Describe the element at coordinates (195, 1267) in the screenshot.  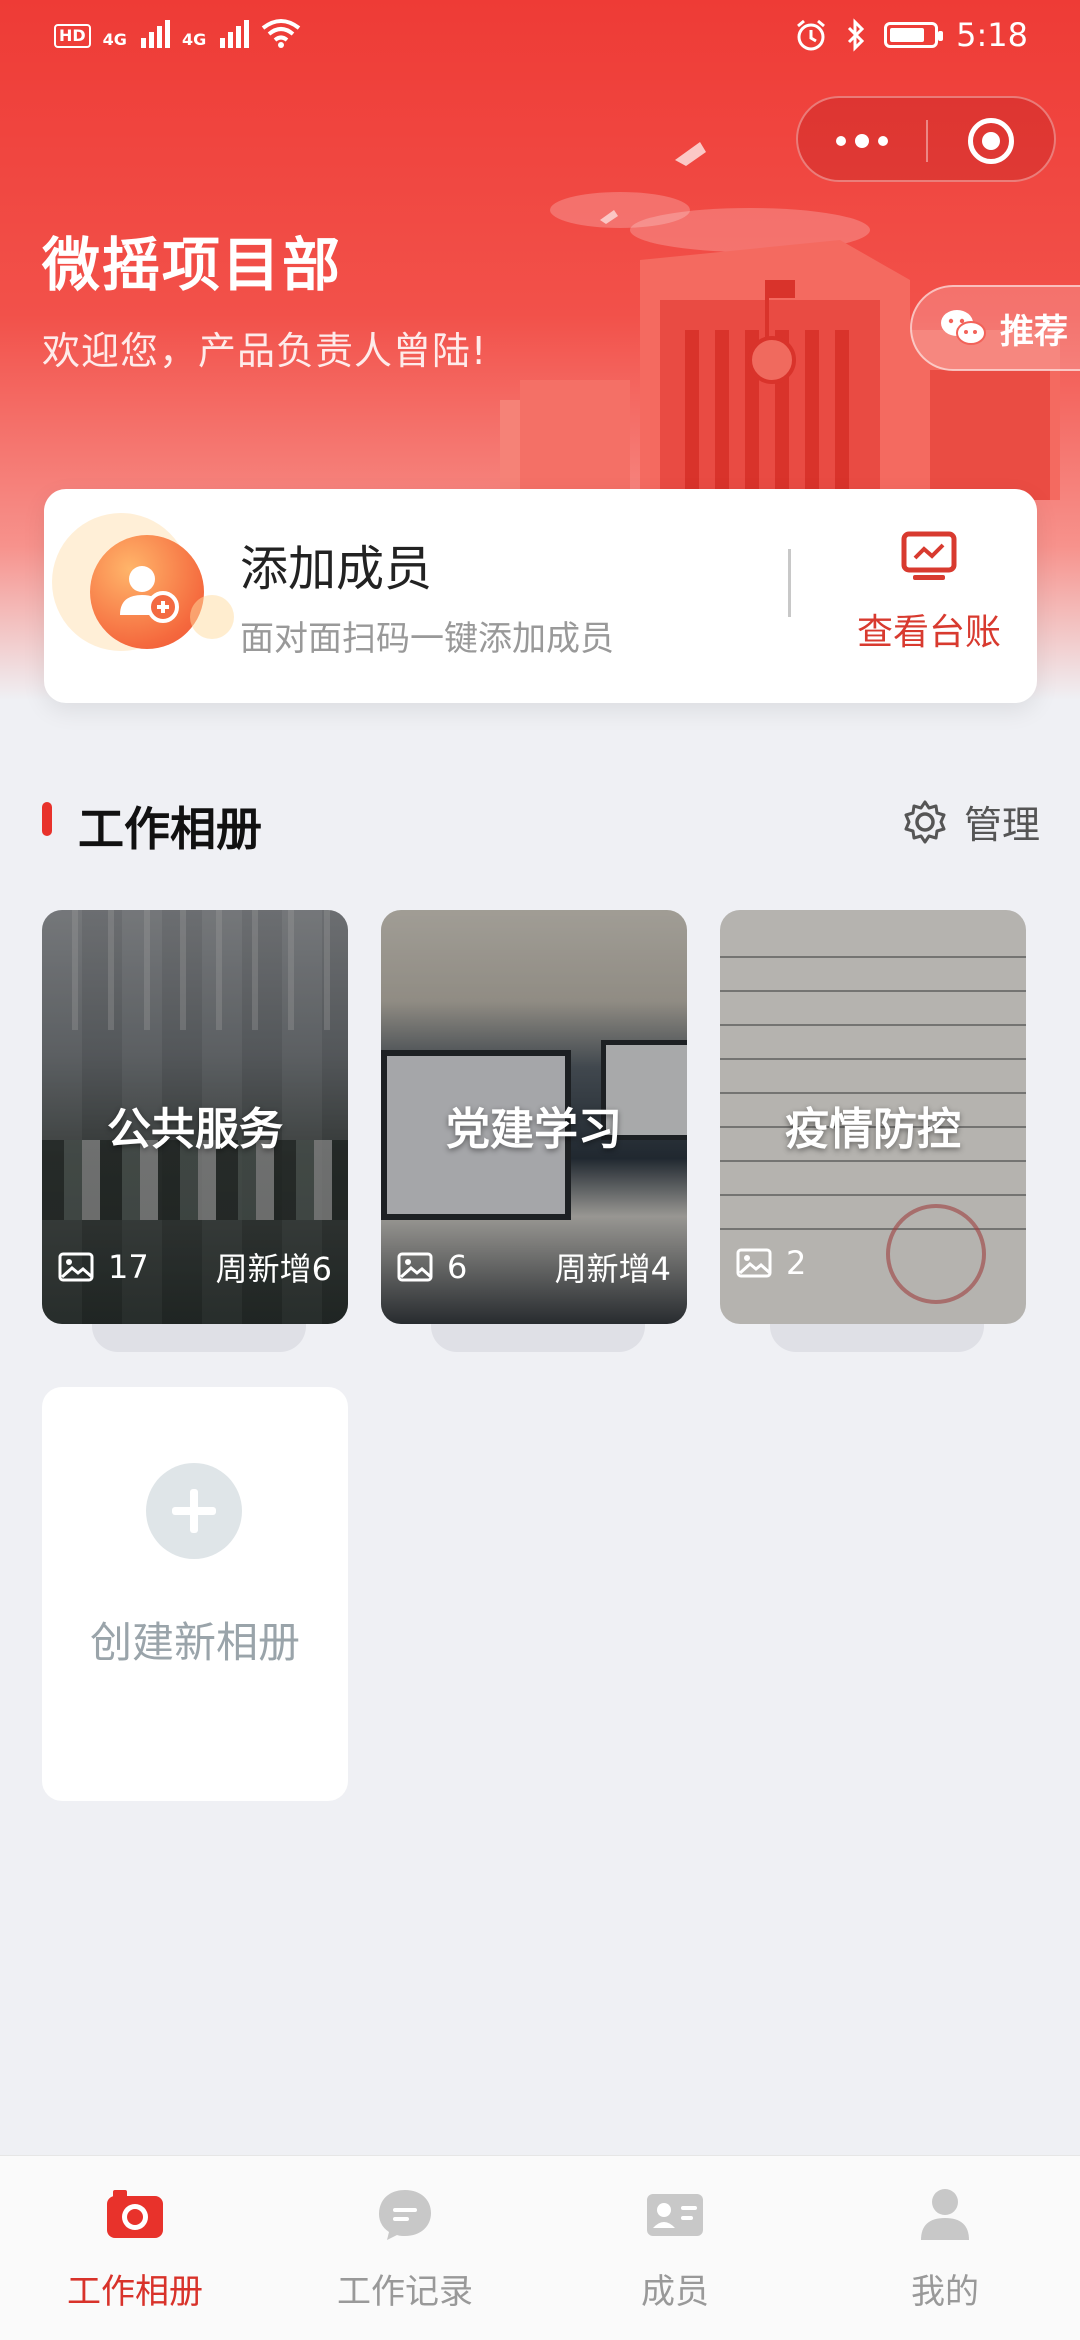
I see `album-footer: 17 周新增6` at that location.